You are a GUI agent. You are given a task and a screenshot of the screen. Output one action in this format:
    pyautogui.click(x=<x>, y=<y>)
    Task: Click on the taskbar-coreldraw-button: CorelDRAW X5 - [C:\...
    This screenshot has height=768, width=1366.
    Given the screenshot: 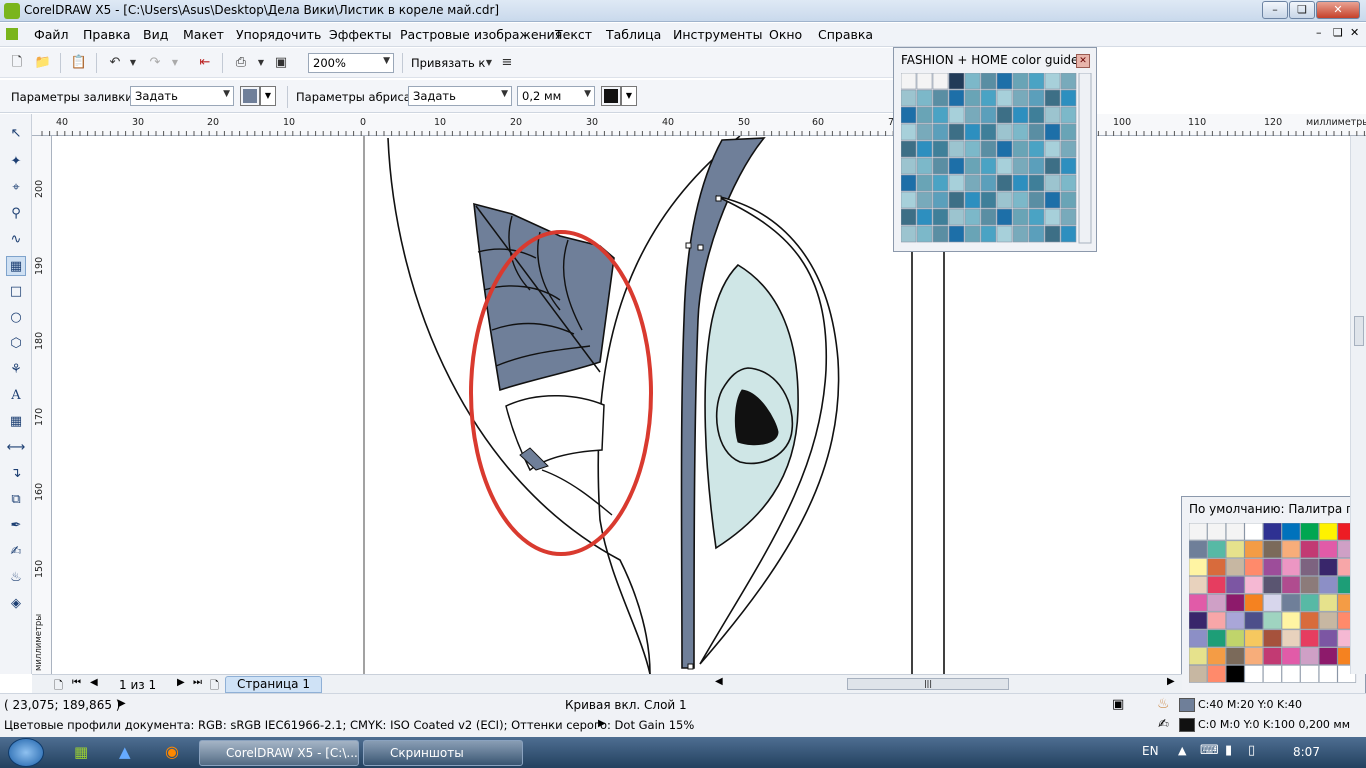 What is the action you would take?
    pyautogui.click(x=279, y=753)
    